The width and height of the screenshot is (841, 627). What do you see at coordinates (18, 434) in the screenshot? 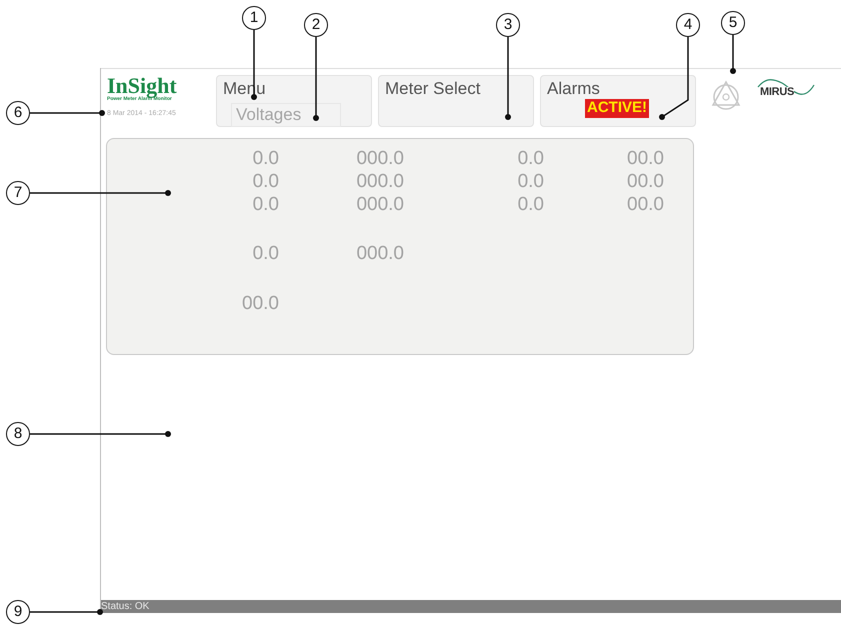
I see `callout-number: 8` at bounding box center [18, 434].